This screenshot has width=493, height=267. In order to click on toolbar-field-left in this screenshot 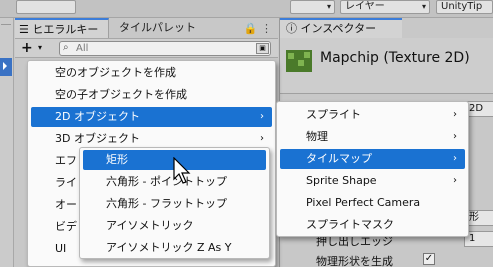, I will do `click(46, 7)`.